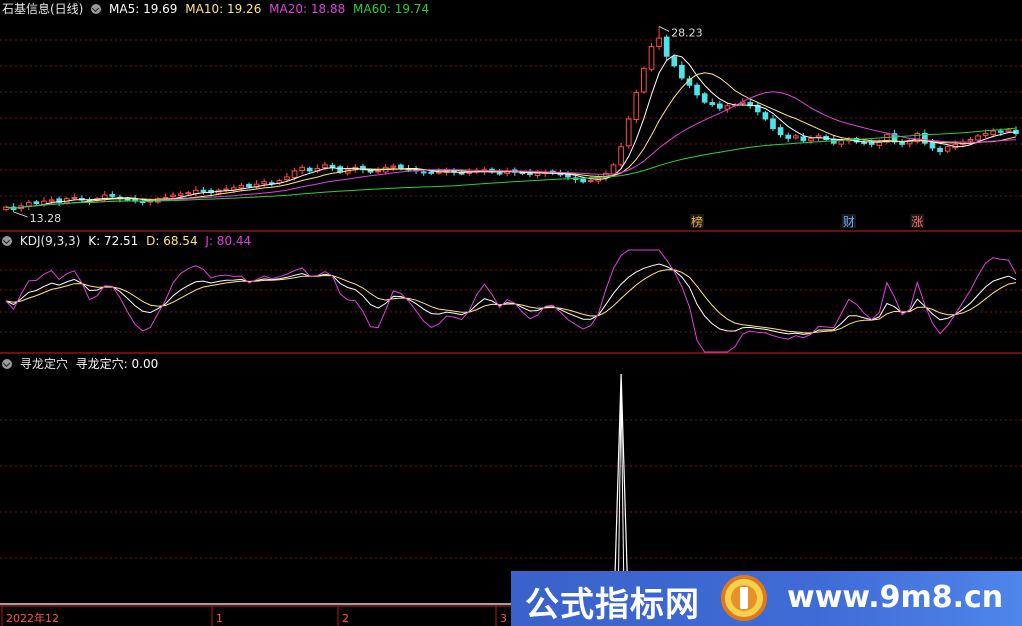 The height and width of the screenshot is (626, 1022). I want to click on ma5-label: MA5: 19.69, so click(143, 9).